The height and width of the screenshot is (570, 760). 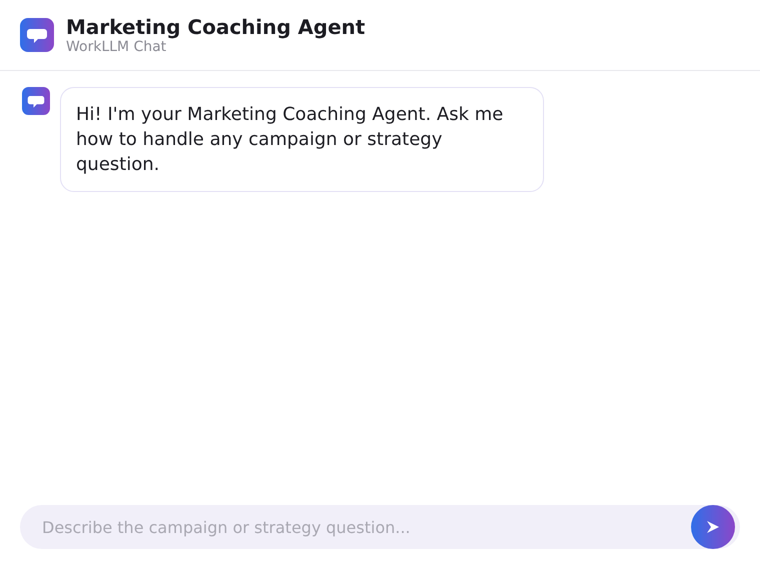 I want to click on send-icon, so click(x=713, y=527).